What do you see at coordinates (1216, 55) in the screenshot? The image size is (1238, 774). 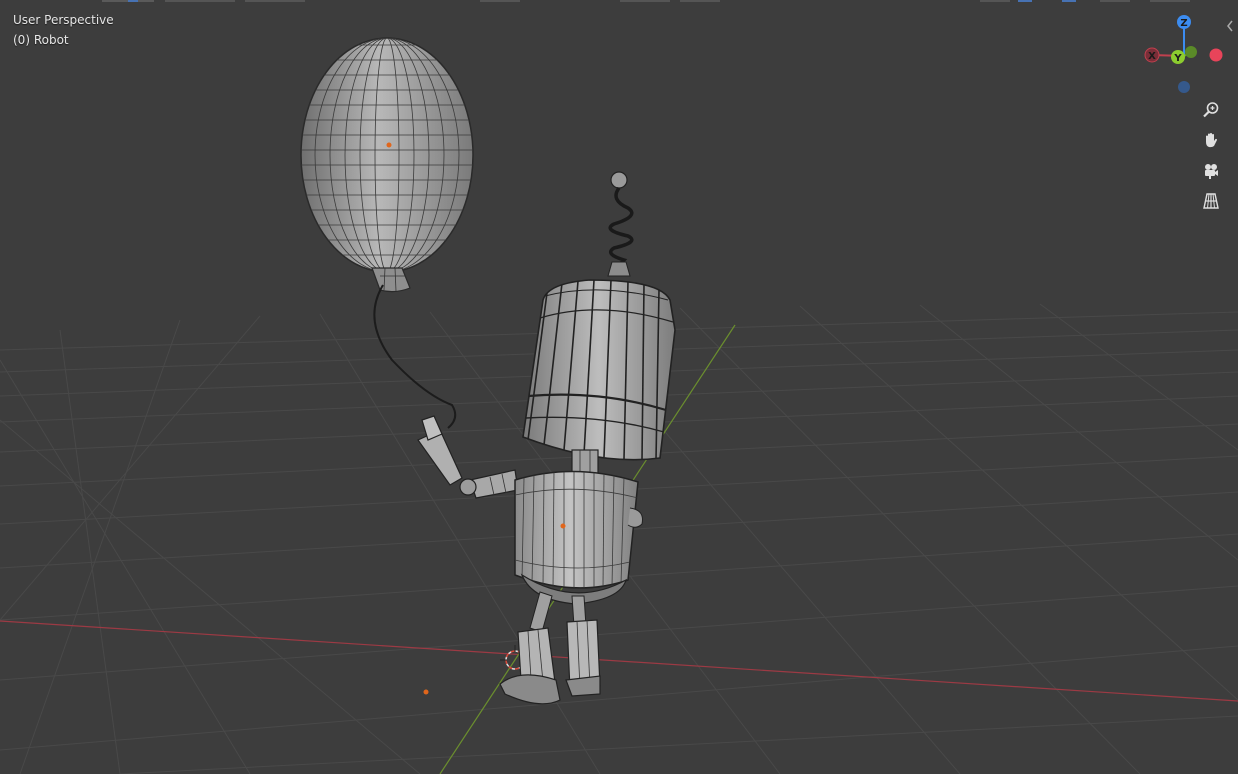 I see `gizmo-pos-x` at bounding box center [1216, 55].